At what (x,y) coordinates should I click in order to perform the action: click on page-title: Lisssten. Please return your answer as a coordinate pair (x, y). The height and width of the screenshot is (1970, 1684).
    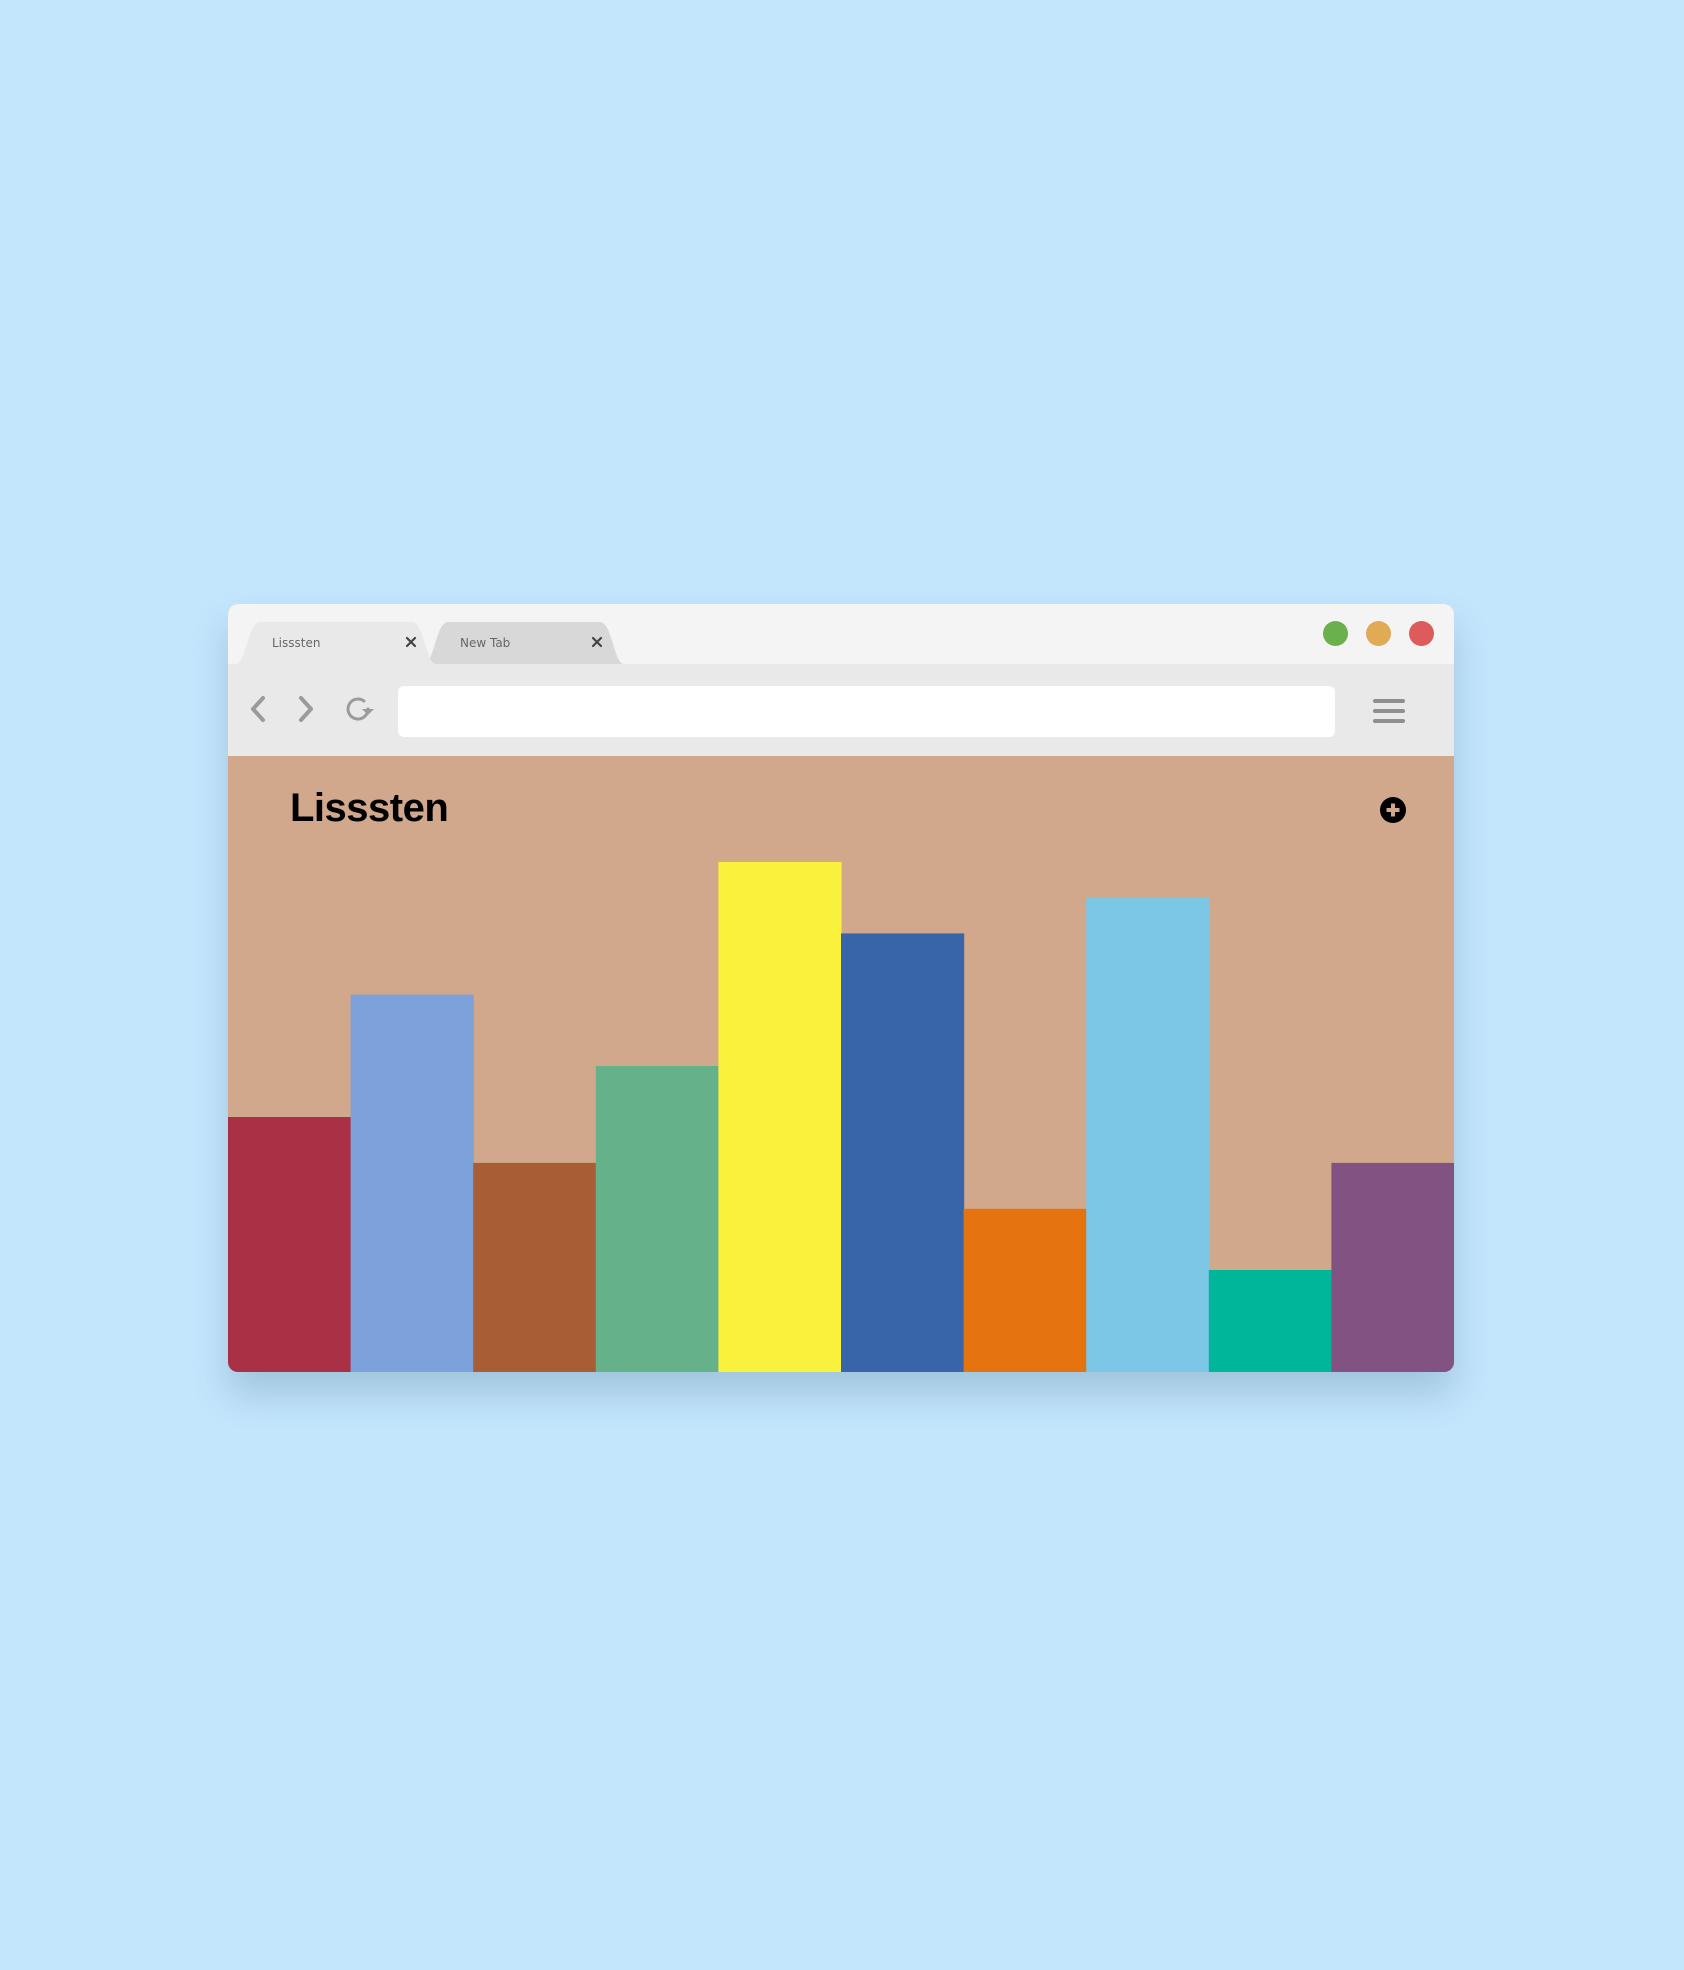
    Looking at the image, I should click on (369, 808).